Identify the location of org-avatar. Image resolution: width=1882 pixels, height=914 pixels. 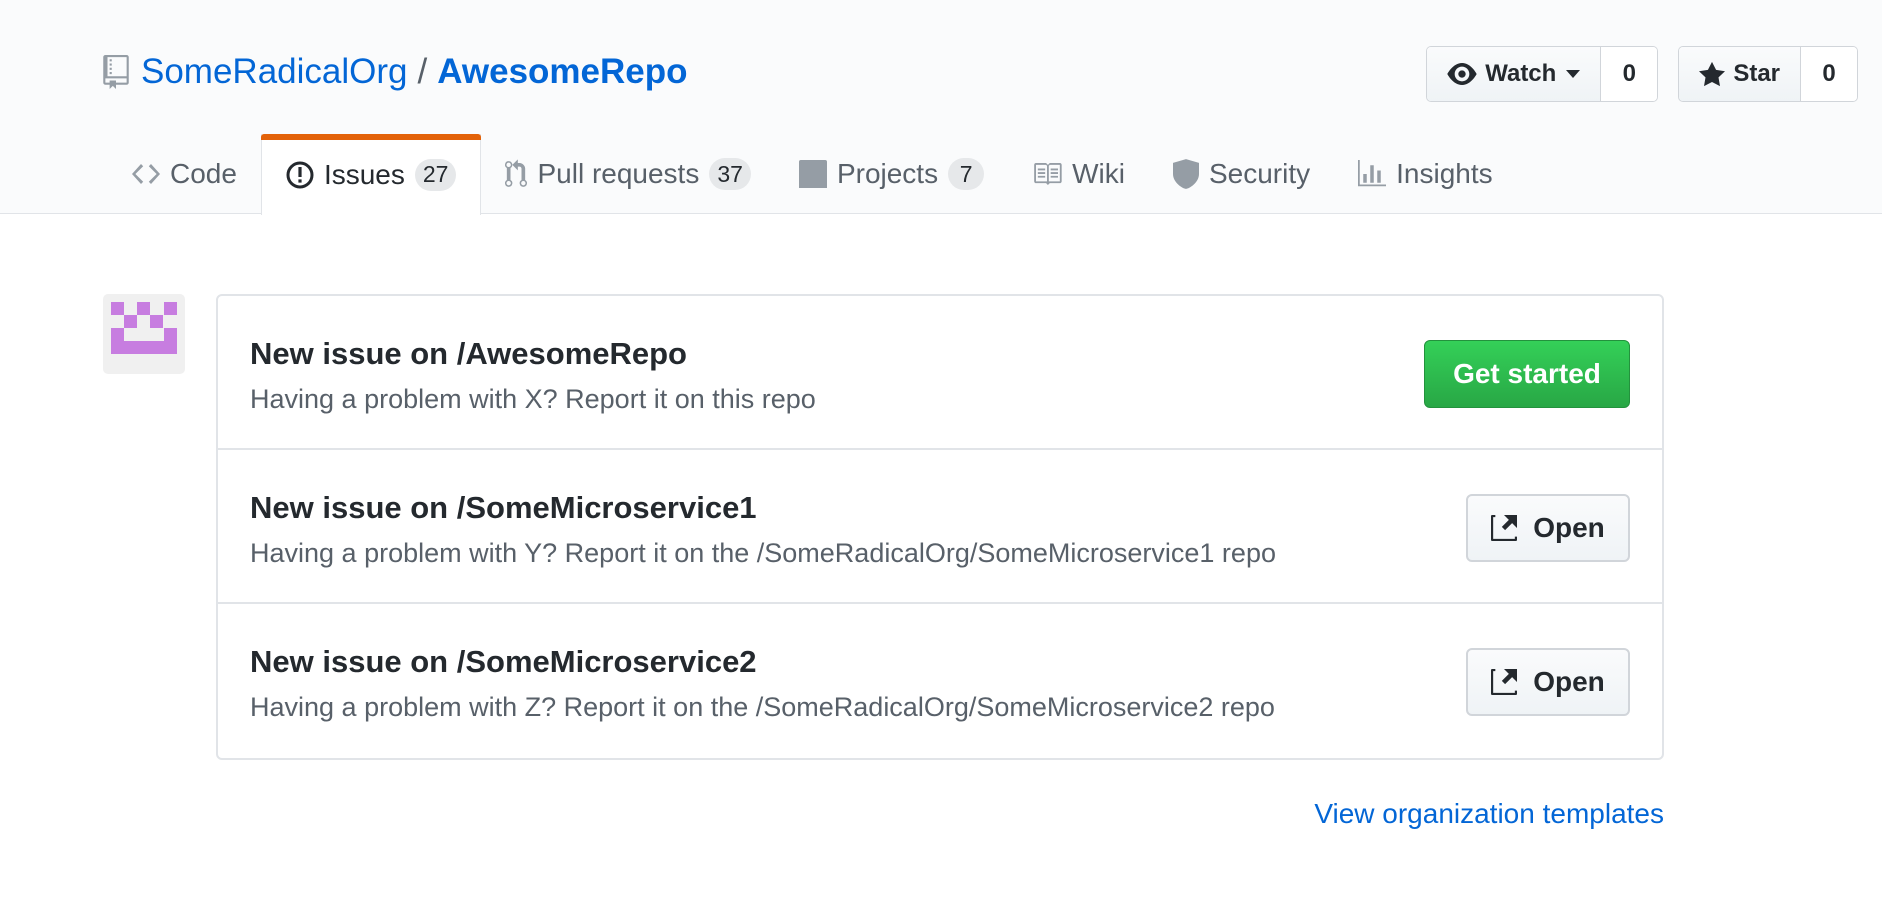
(144, 334).